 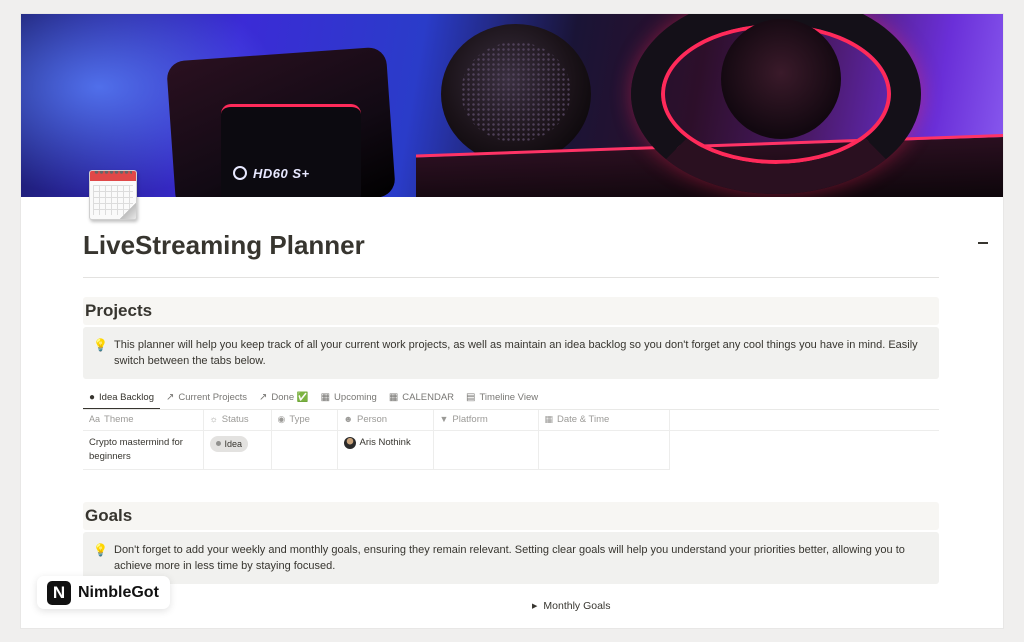 I want to click on collapse-icon, so click(x=983, y=242).